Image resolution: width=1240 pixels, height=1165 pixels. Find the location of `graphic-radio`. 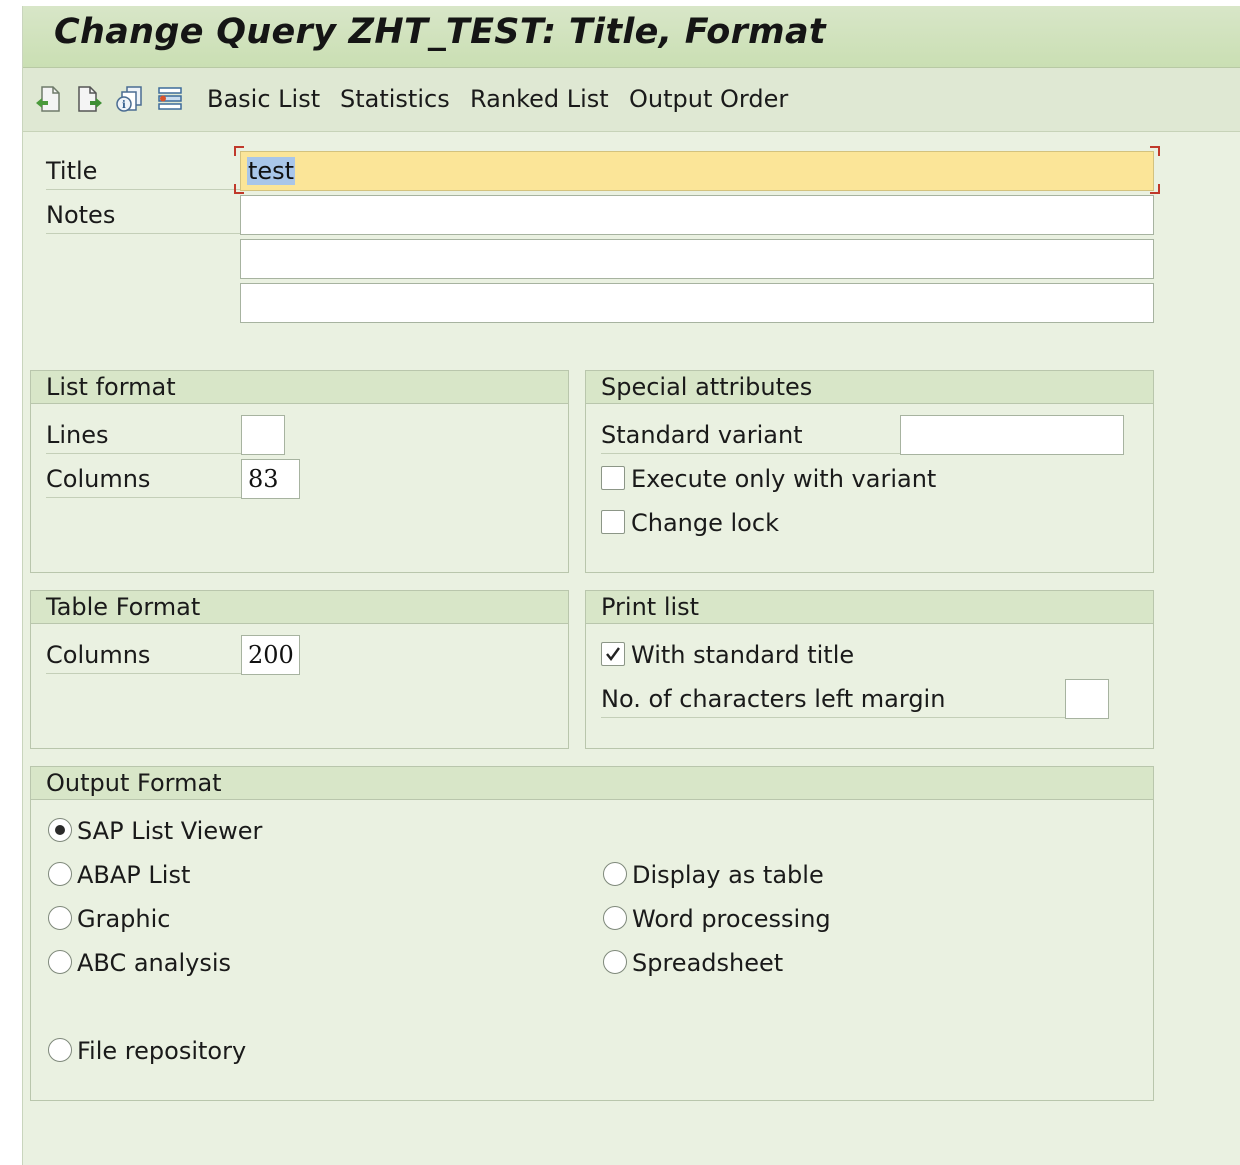

graphic-radio is located at coordinates (60, 918).